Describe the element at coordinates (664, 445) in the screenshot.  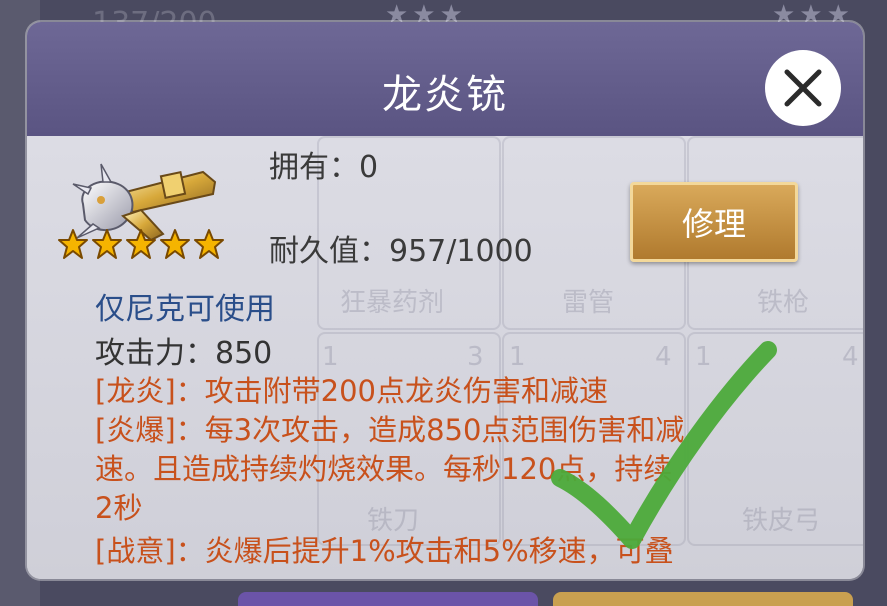
I see `check-mark-icon` at that location.